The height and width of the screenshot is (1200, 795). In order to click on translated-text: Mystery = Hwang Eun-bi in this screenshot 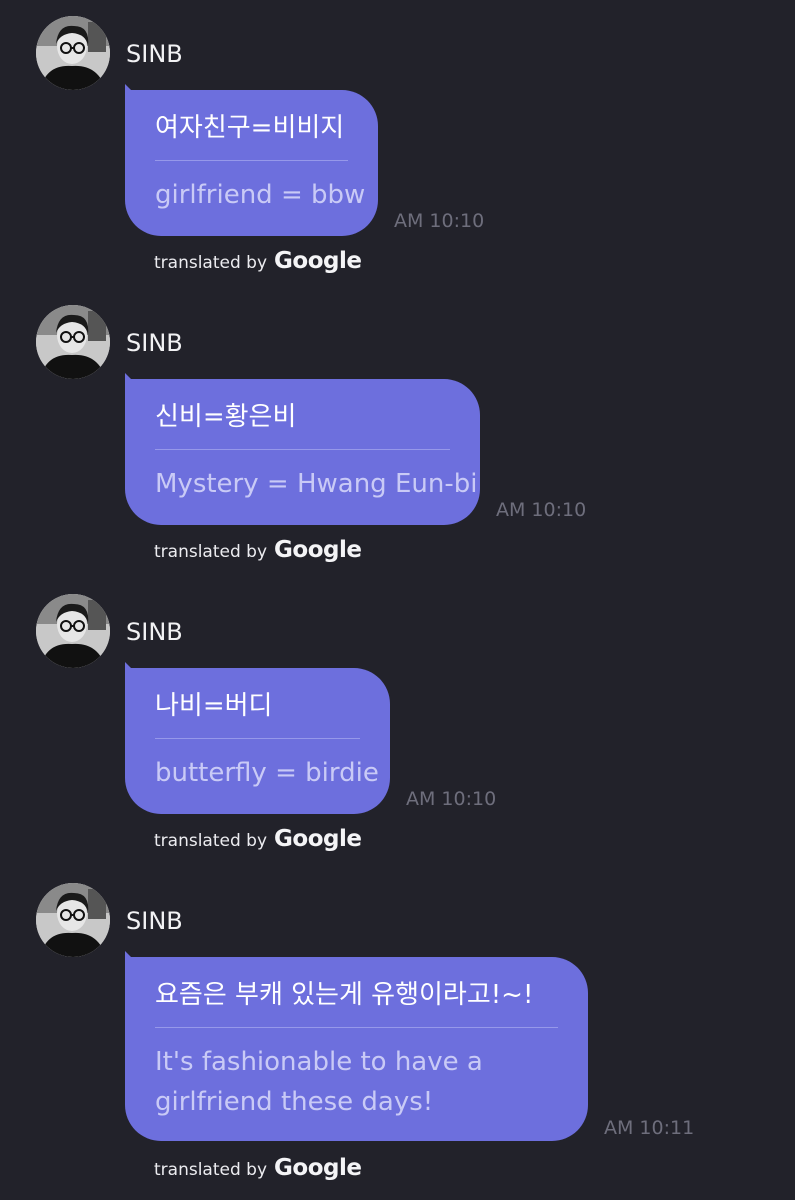, I will do `click(316, 484)`.